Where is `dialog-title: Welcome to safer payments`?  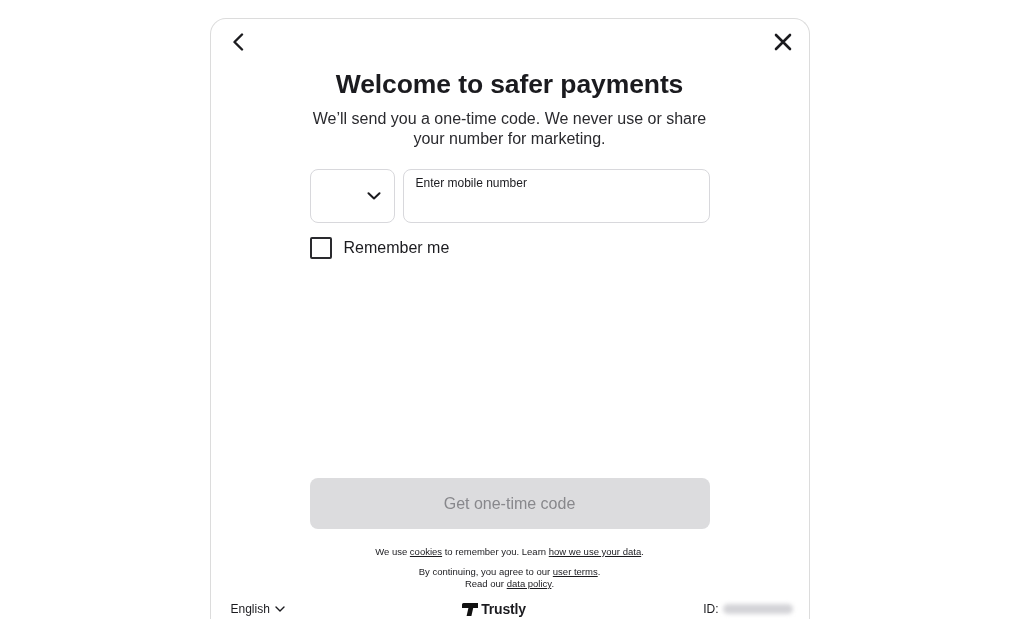 dialog-title: Welcome to safer payments is located at coordinates (509, 84).